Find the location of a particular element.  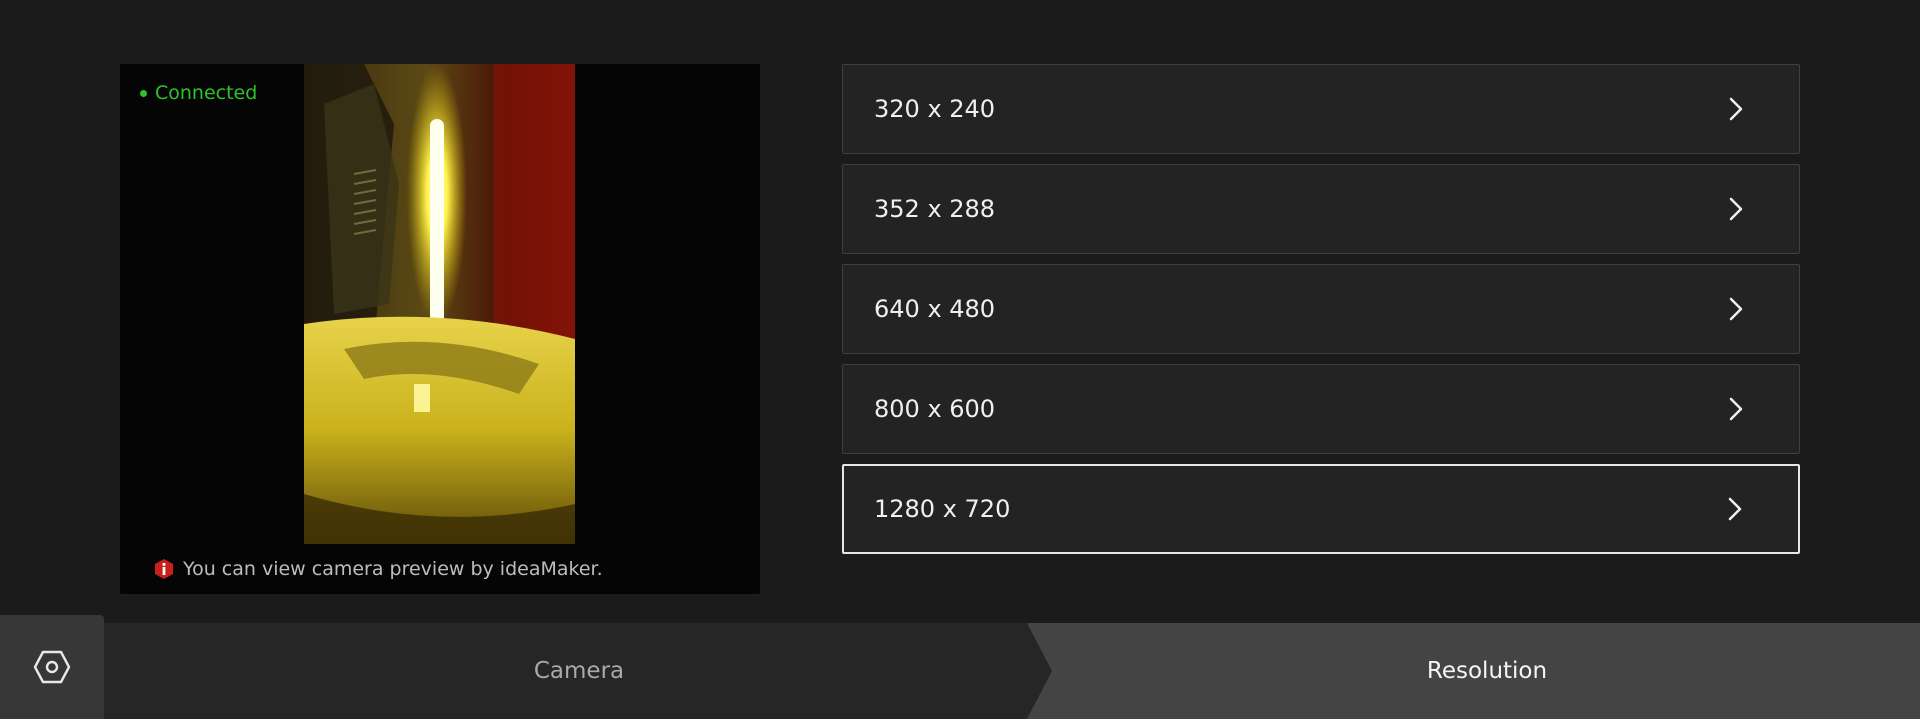

breadcrumb-camera: Camera is located at coordinates (579, 671).